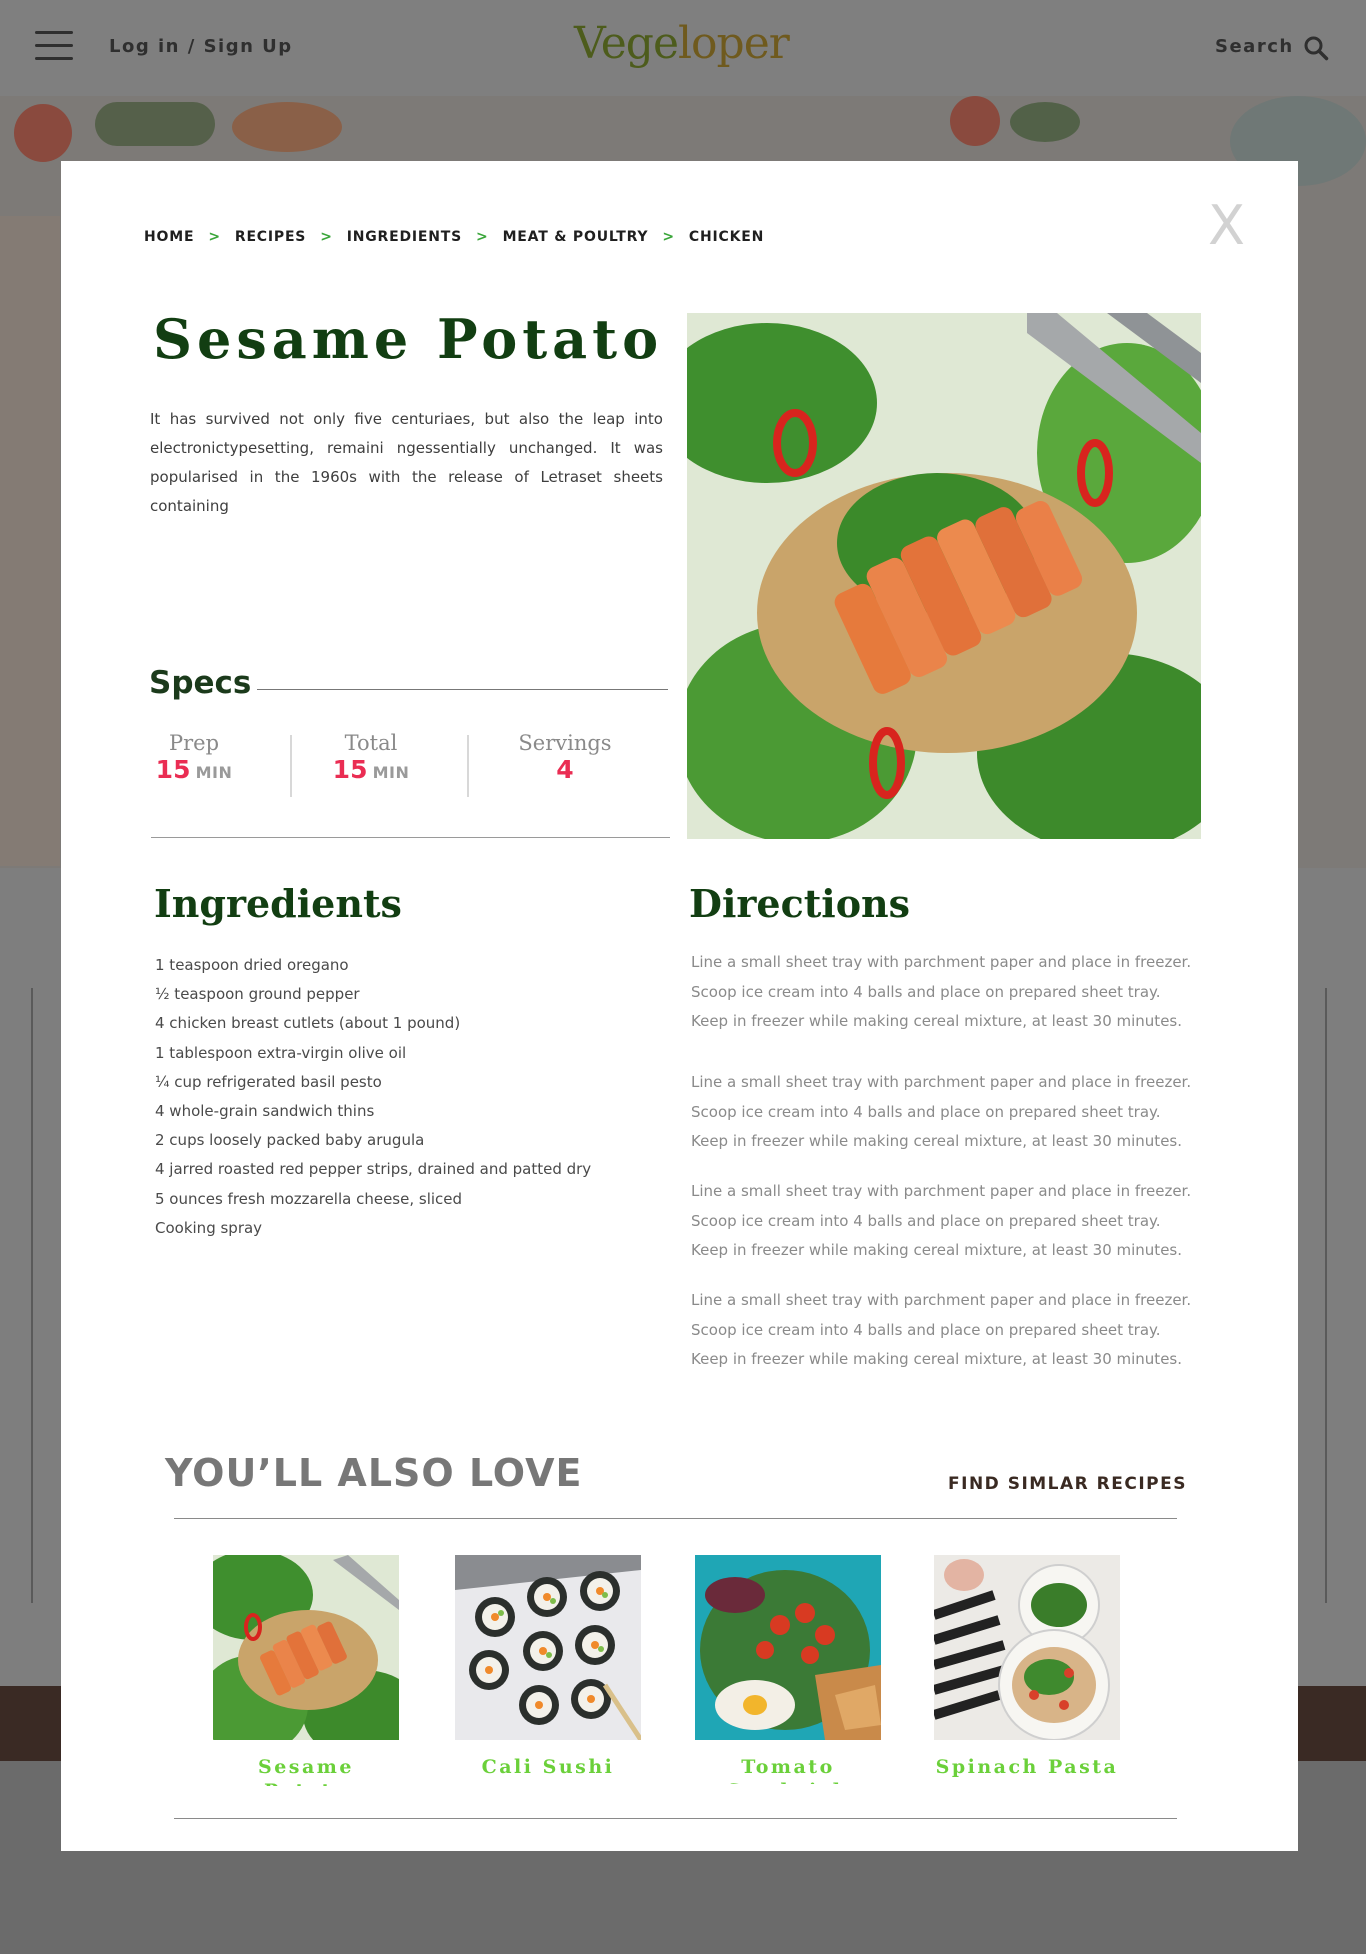 This screenshot has height=1954, width=1366. What do you see at coordinates (257, 994) in the screenshot?
I see `ingredient-item: ½ teaspoon ground pepper` at bounding box center [257, 994].